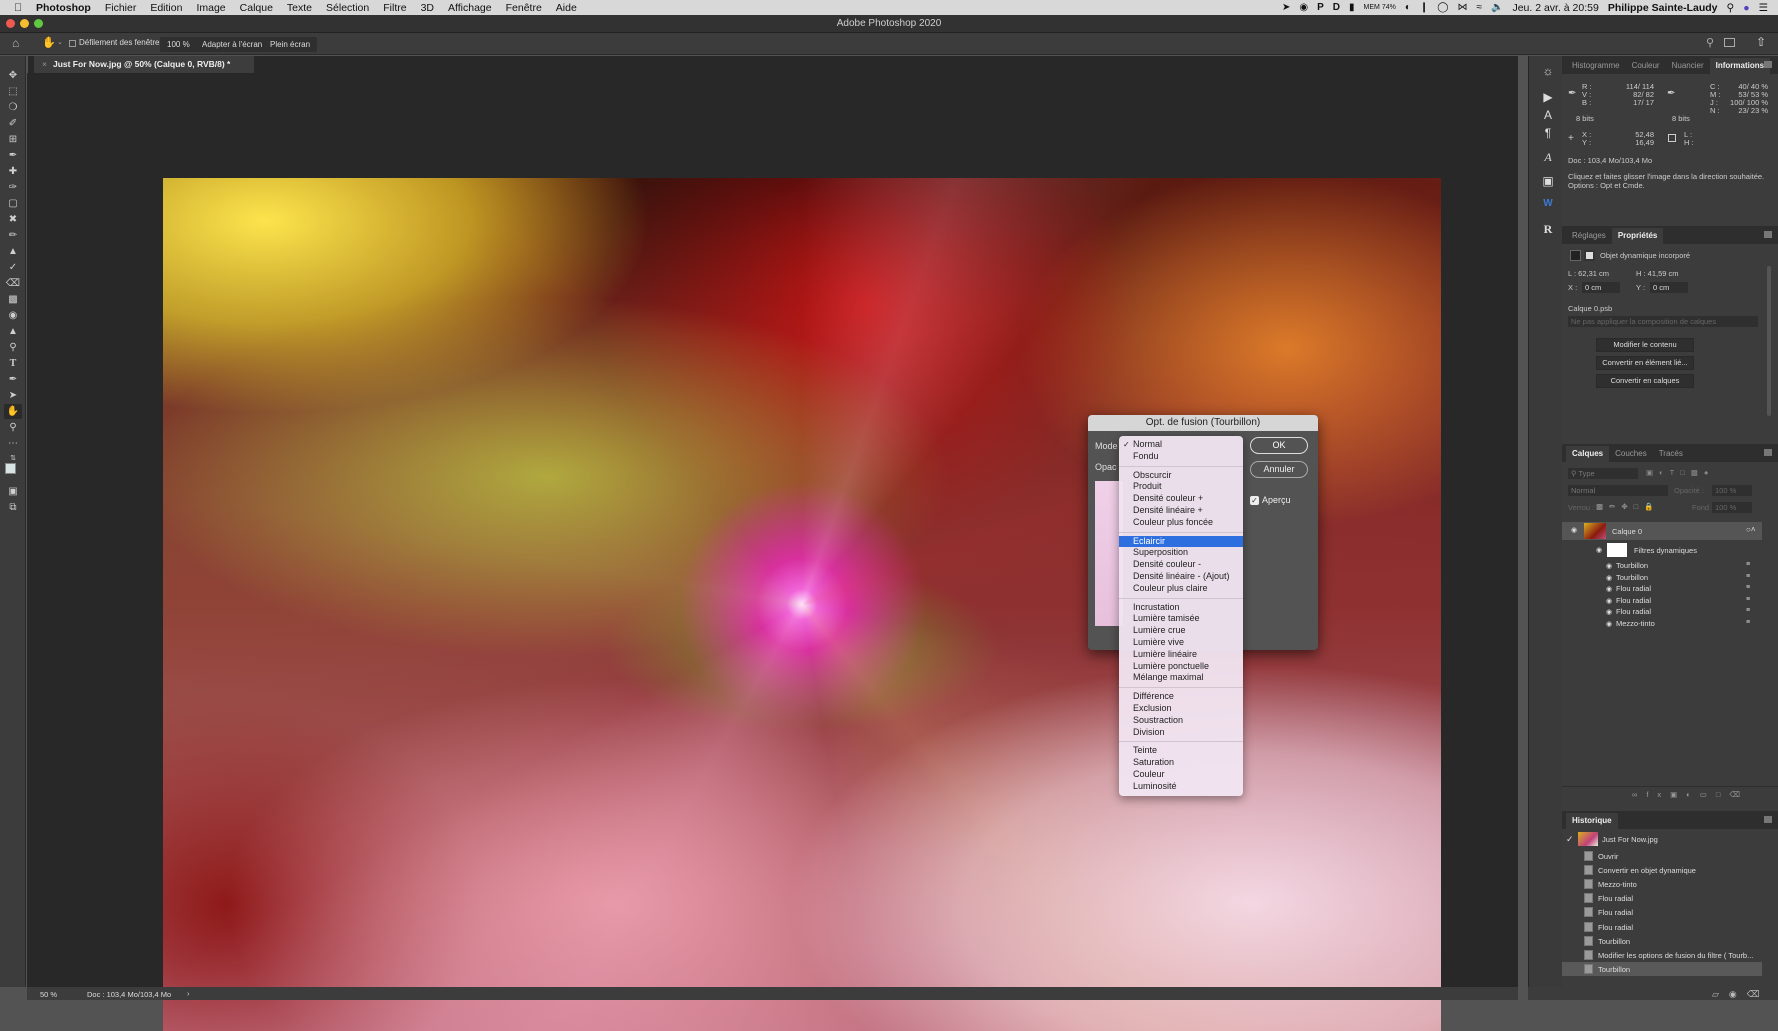  Describe the element at coordinates (1690, 794) in the screenshot. I see `layer-footer-icons: ∞fx▣◐▭□⌫` at that location.